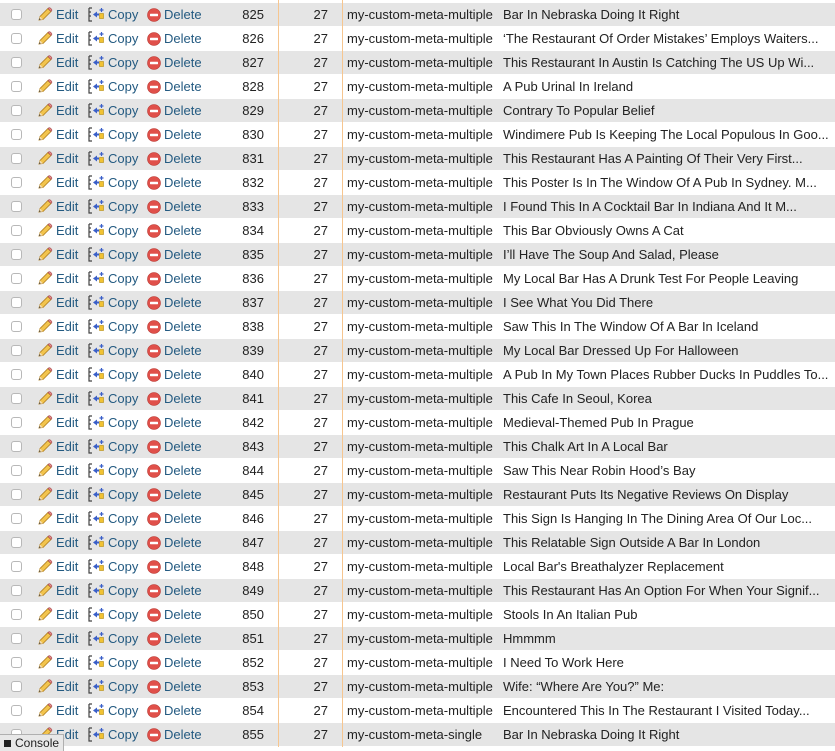  Describe the element at coordinates (32, 742) in the screenshot. I see `console-toggle-button: Console` at that location.